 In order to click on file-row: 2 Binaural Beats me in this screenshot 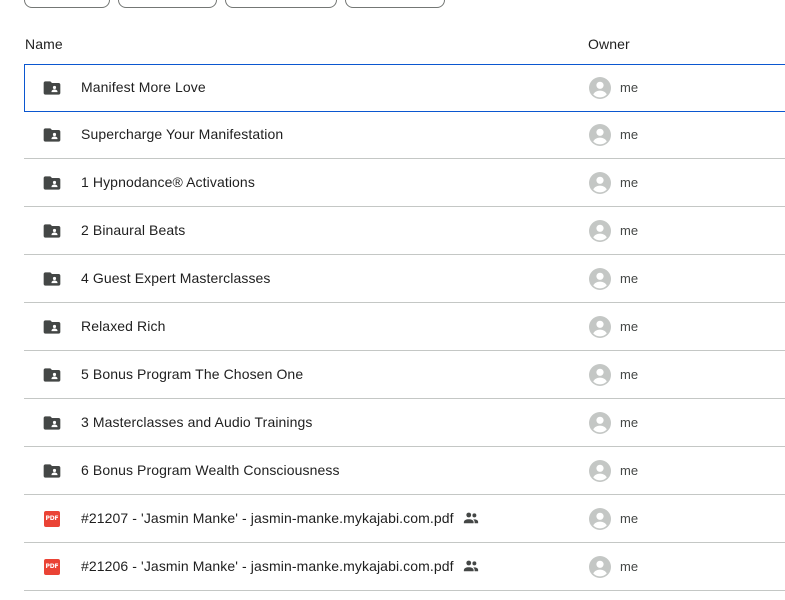, I will do `click(404, 231)`.